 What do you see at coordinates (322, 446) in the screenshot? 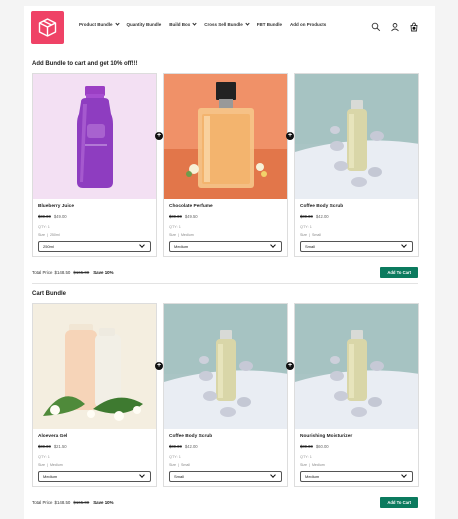
I see `price: $60.00` at bounding box center [322, 446].